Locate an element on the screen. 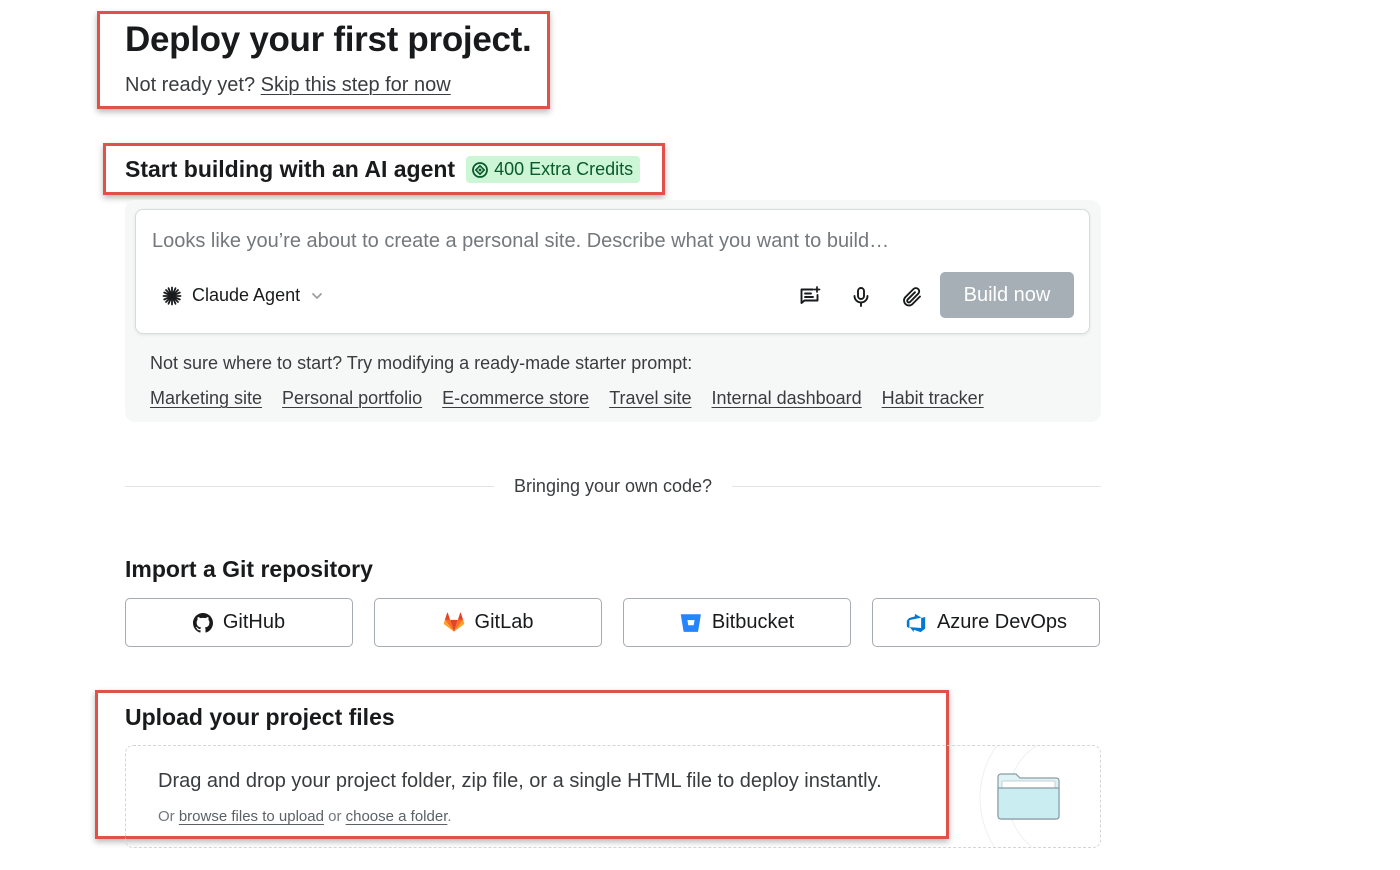 The height and width of the screenshot is (870, 1400). upload-sub-mid: or is located at coordinates (334, 816).